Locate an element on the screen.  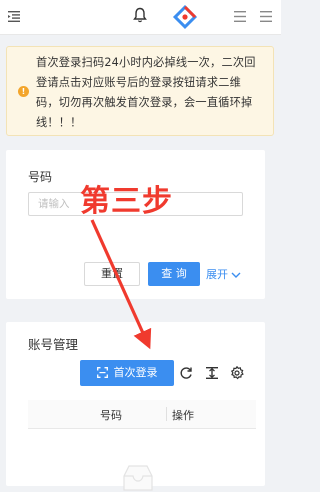
top-bar is located at coordinates (140, 17).